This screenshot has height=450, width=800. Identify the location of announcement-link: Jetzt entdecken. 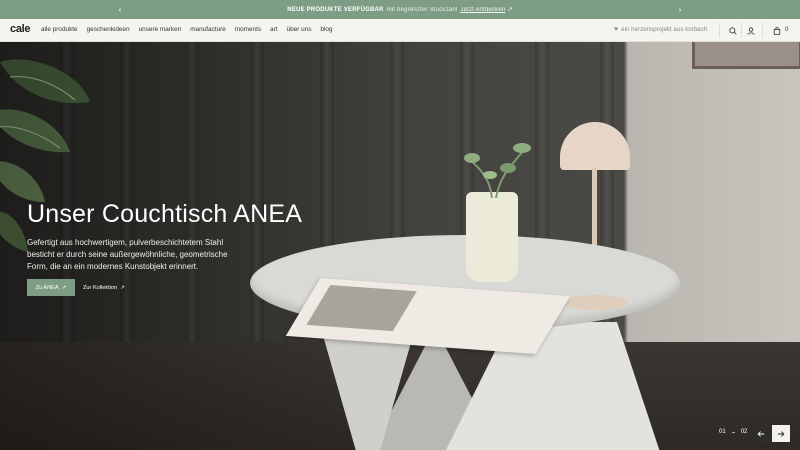
(482, 10).